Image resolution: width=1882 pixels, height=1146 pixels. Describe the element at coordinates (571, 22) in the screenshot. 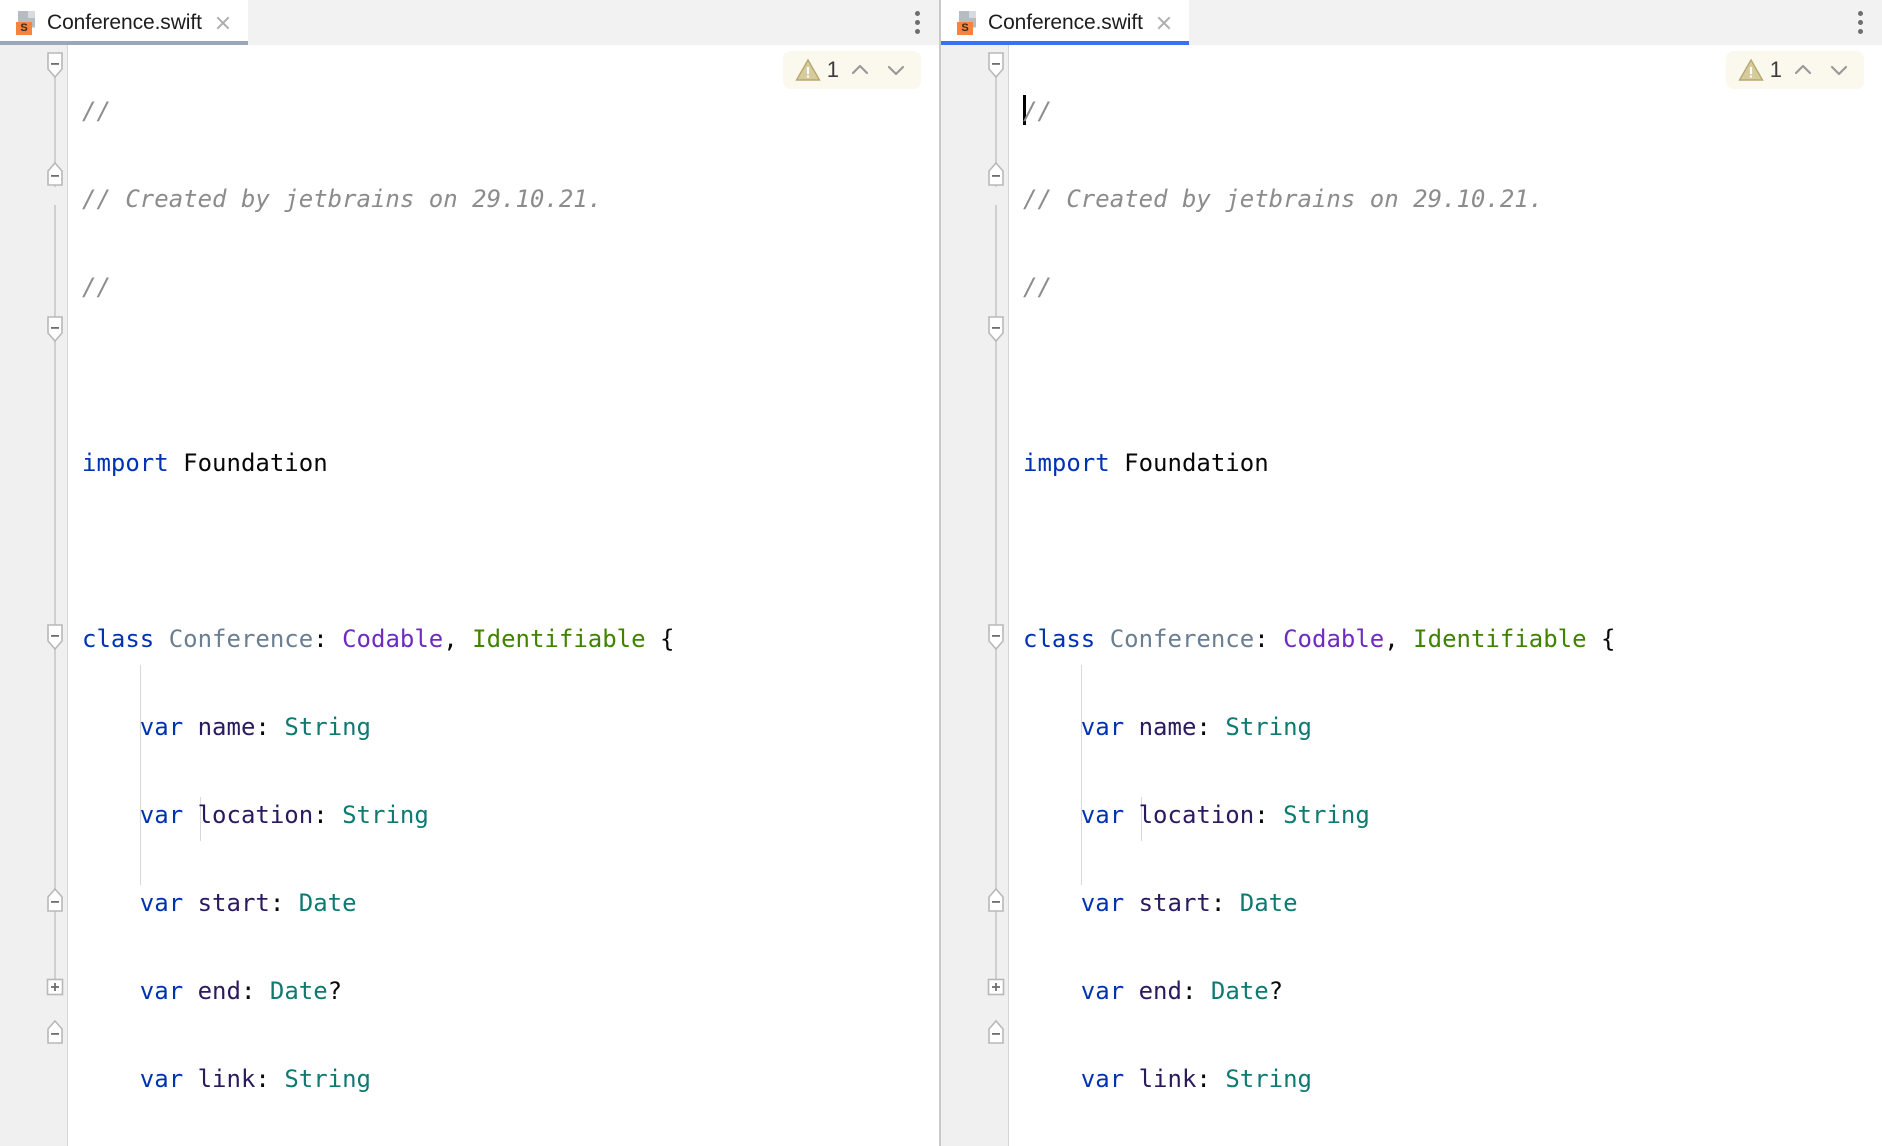

I see `tab-bar-spacer-left` at that location.